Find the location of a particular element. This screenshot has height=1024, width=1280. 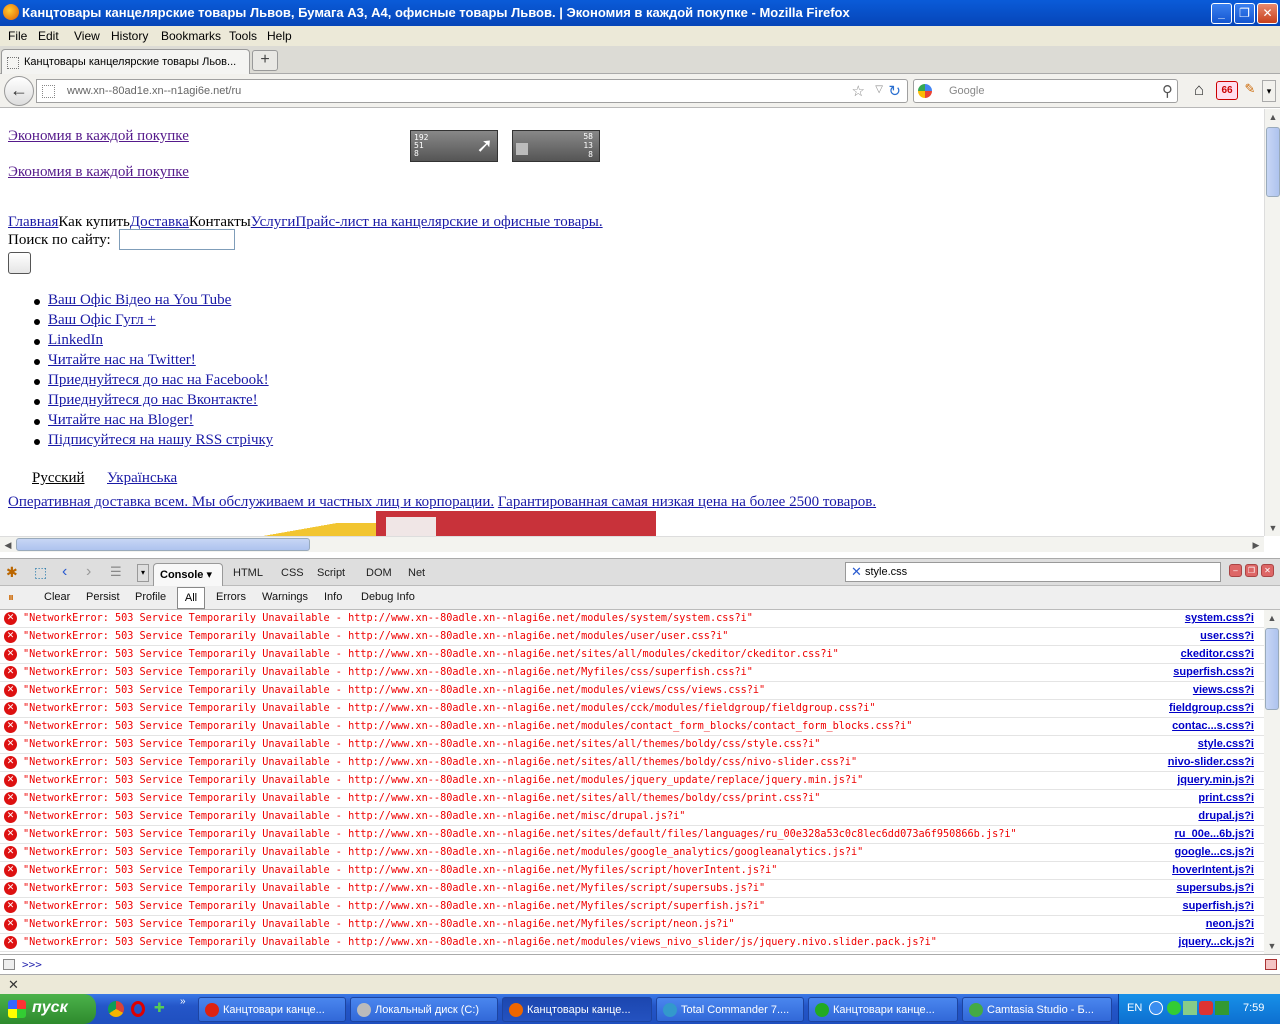

extension-icon: ✎ is located at coordinates (1250, 90).